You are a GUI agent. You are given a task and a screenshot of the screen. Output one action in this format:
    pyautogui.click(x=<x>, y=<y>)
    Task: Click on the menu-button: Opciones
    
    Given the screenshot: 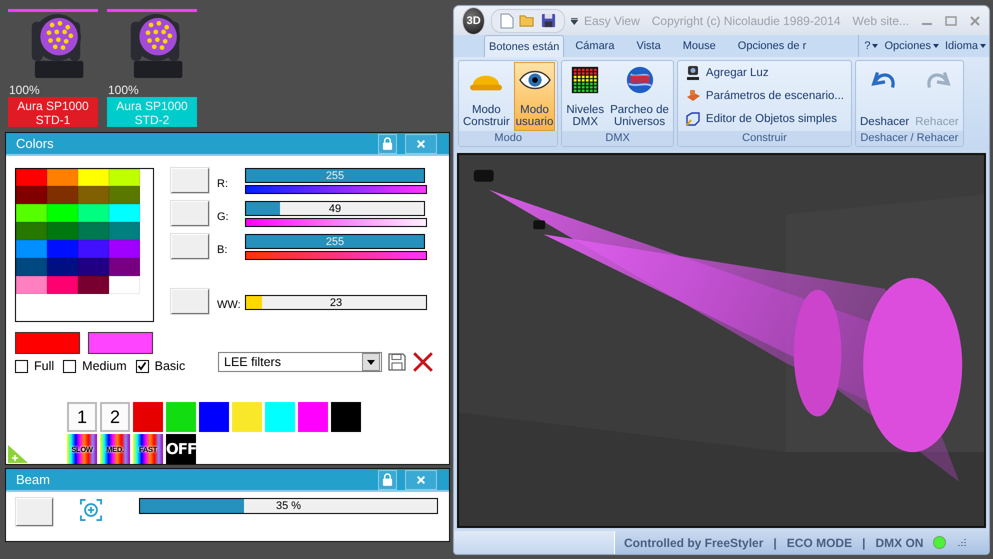 What is the action you would take?
    pyautogui.click(x=911, y=46)
    